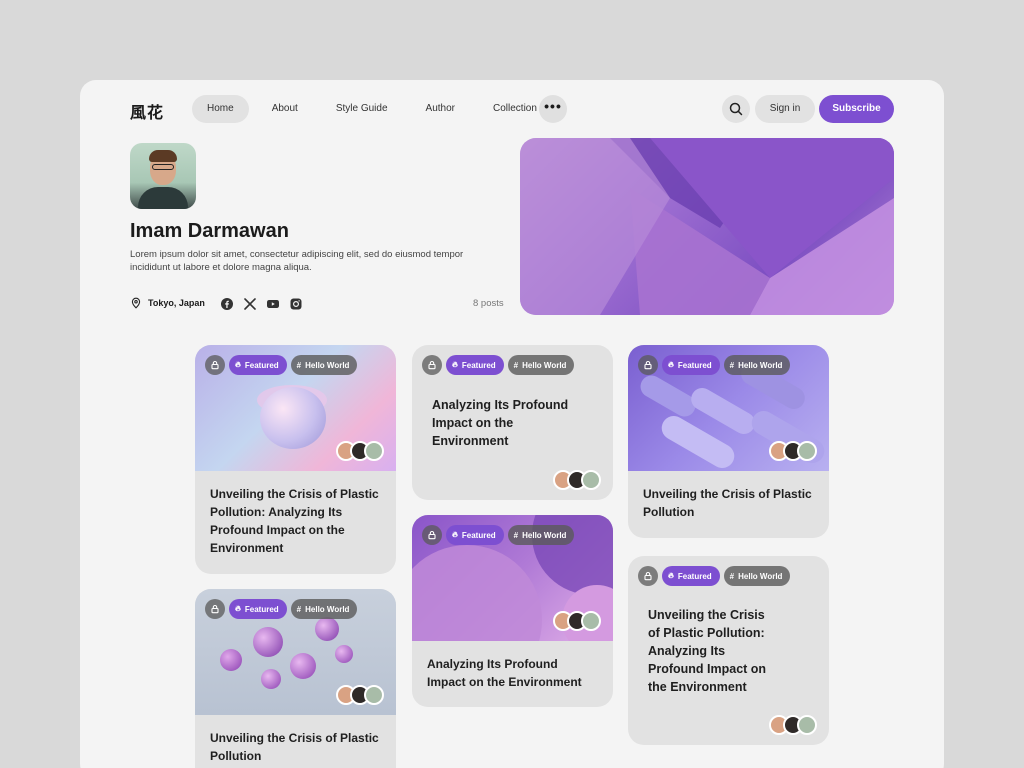 The image size is (1024, 768). What do you see at coordinates (220, 109) in the screenshot?
I see `nav-home: Home` at bounding box center [220, 109].